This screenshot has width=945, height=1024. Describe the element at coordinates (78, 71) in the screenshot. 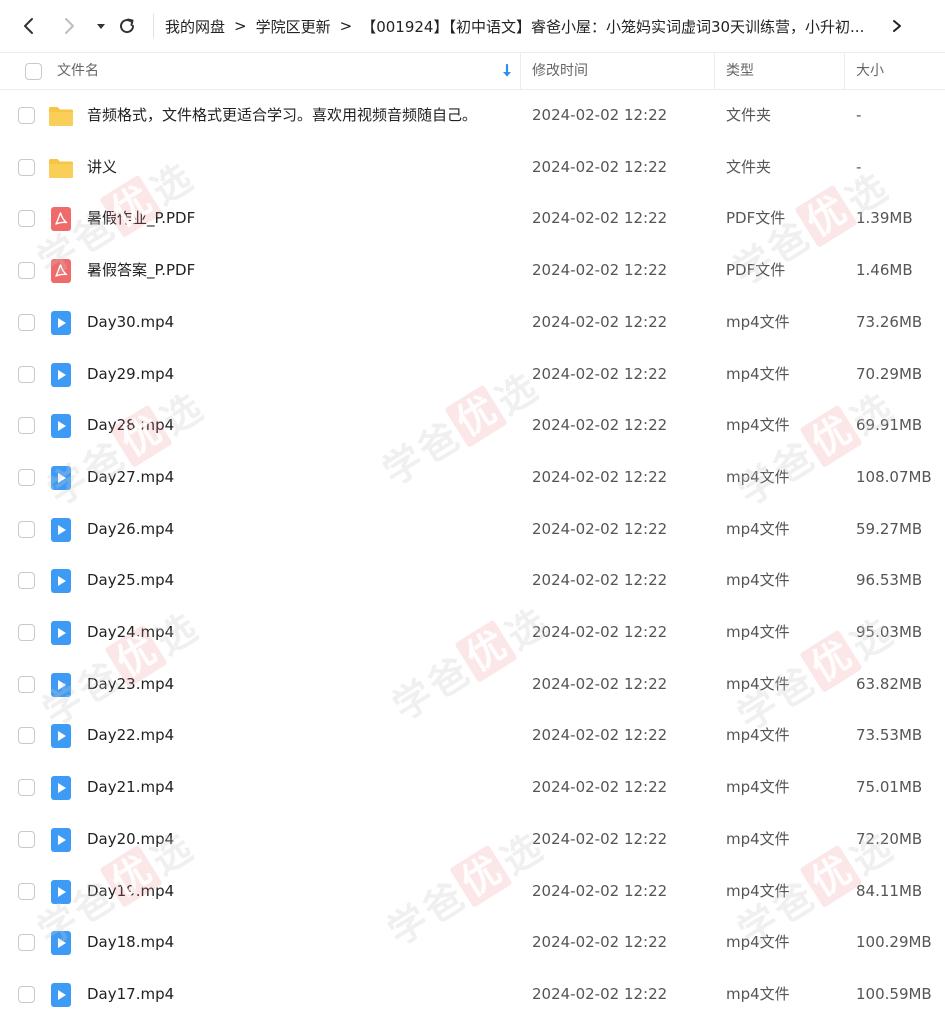

I see `column-header-name: 文件名` at that location.